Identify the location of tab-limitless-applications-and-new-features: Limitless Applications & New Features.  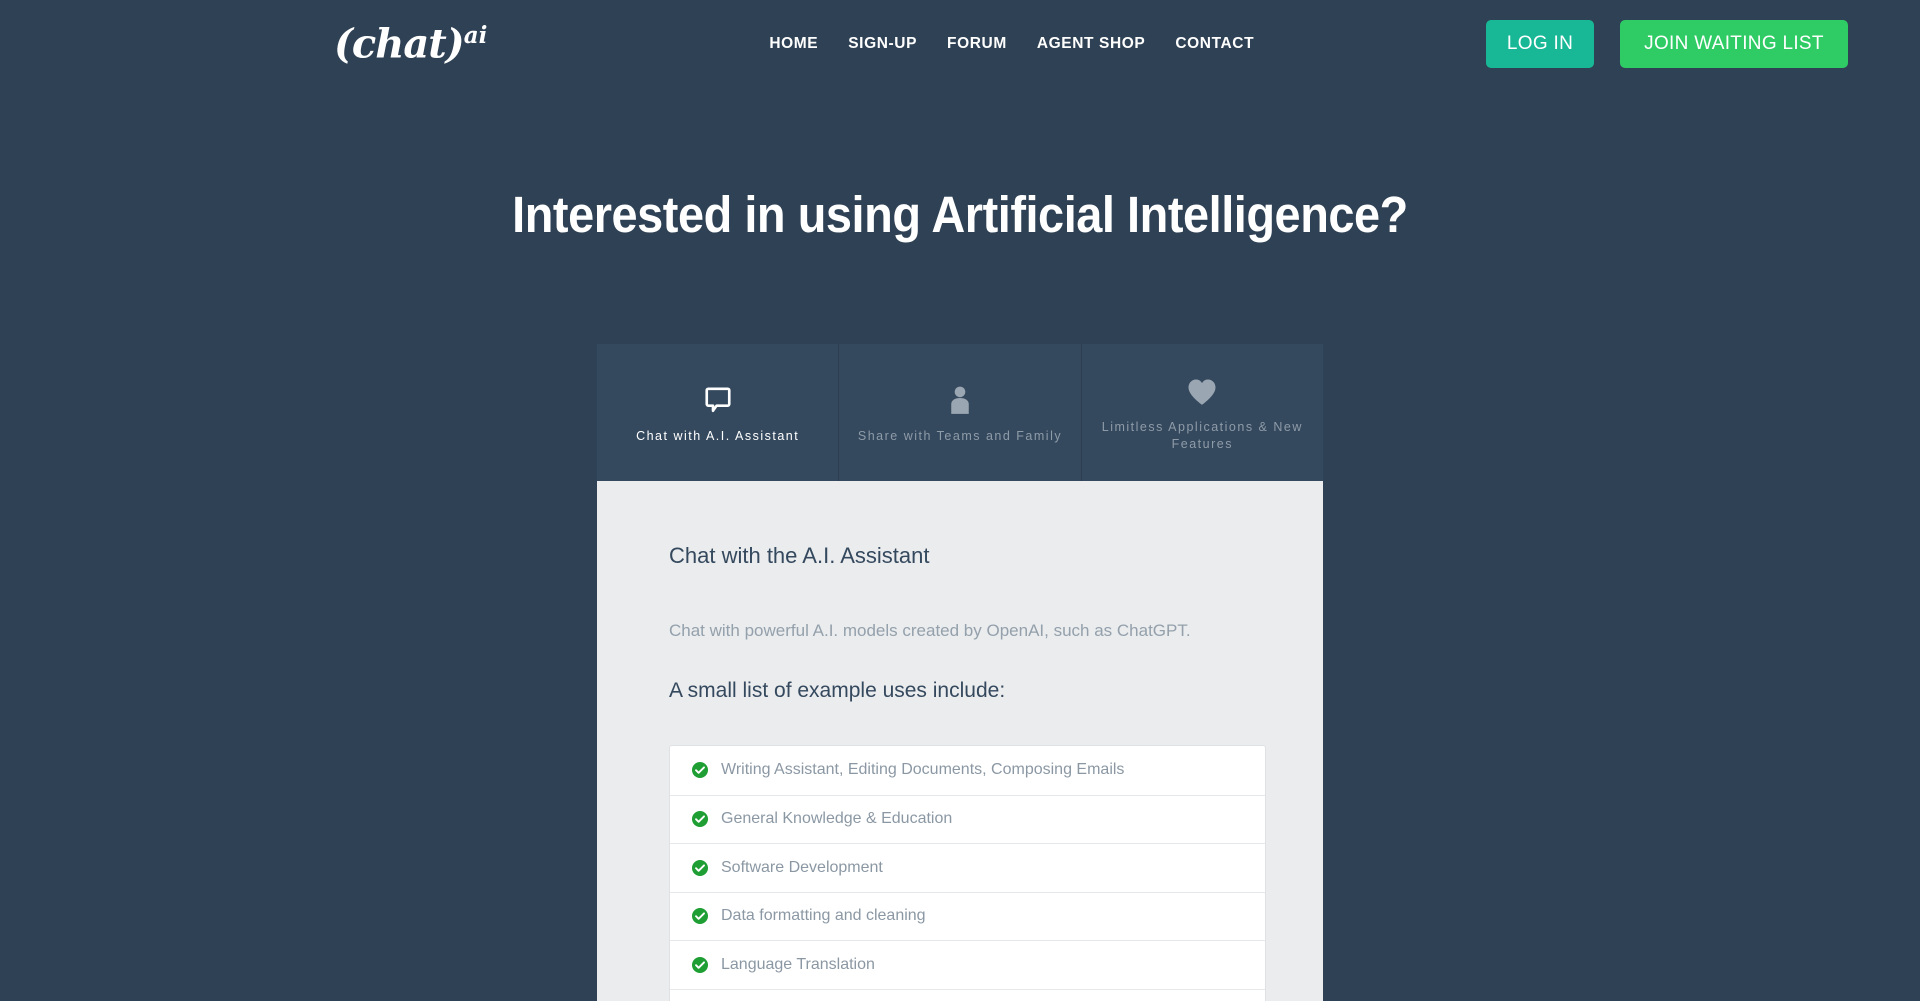
(1201, 412).